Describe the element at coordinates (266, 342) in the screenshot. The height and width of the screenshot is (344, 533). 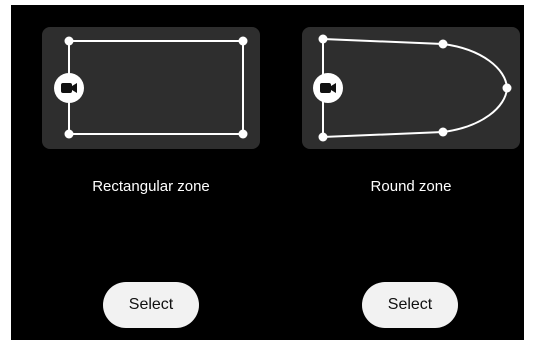
I see `frame-bottom-edge` at that location.